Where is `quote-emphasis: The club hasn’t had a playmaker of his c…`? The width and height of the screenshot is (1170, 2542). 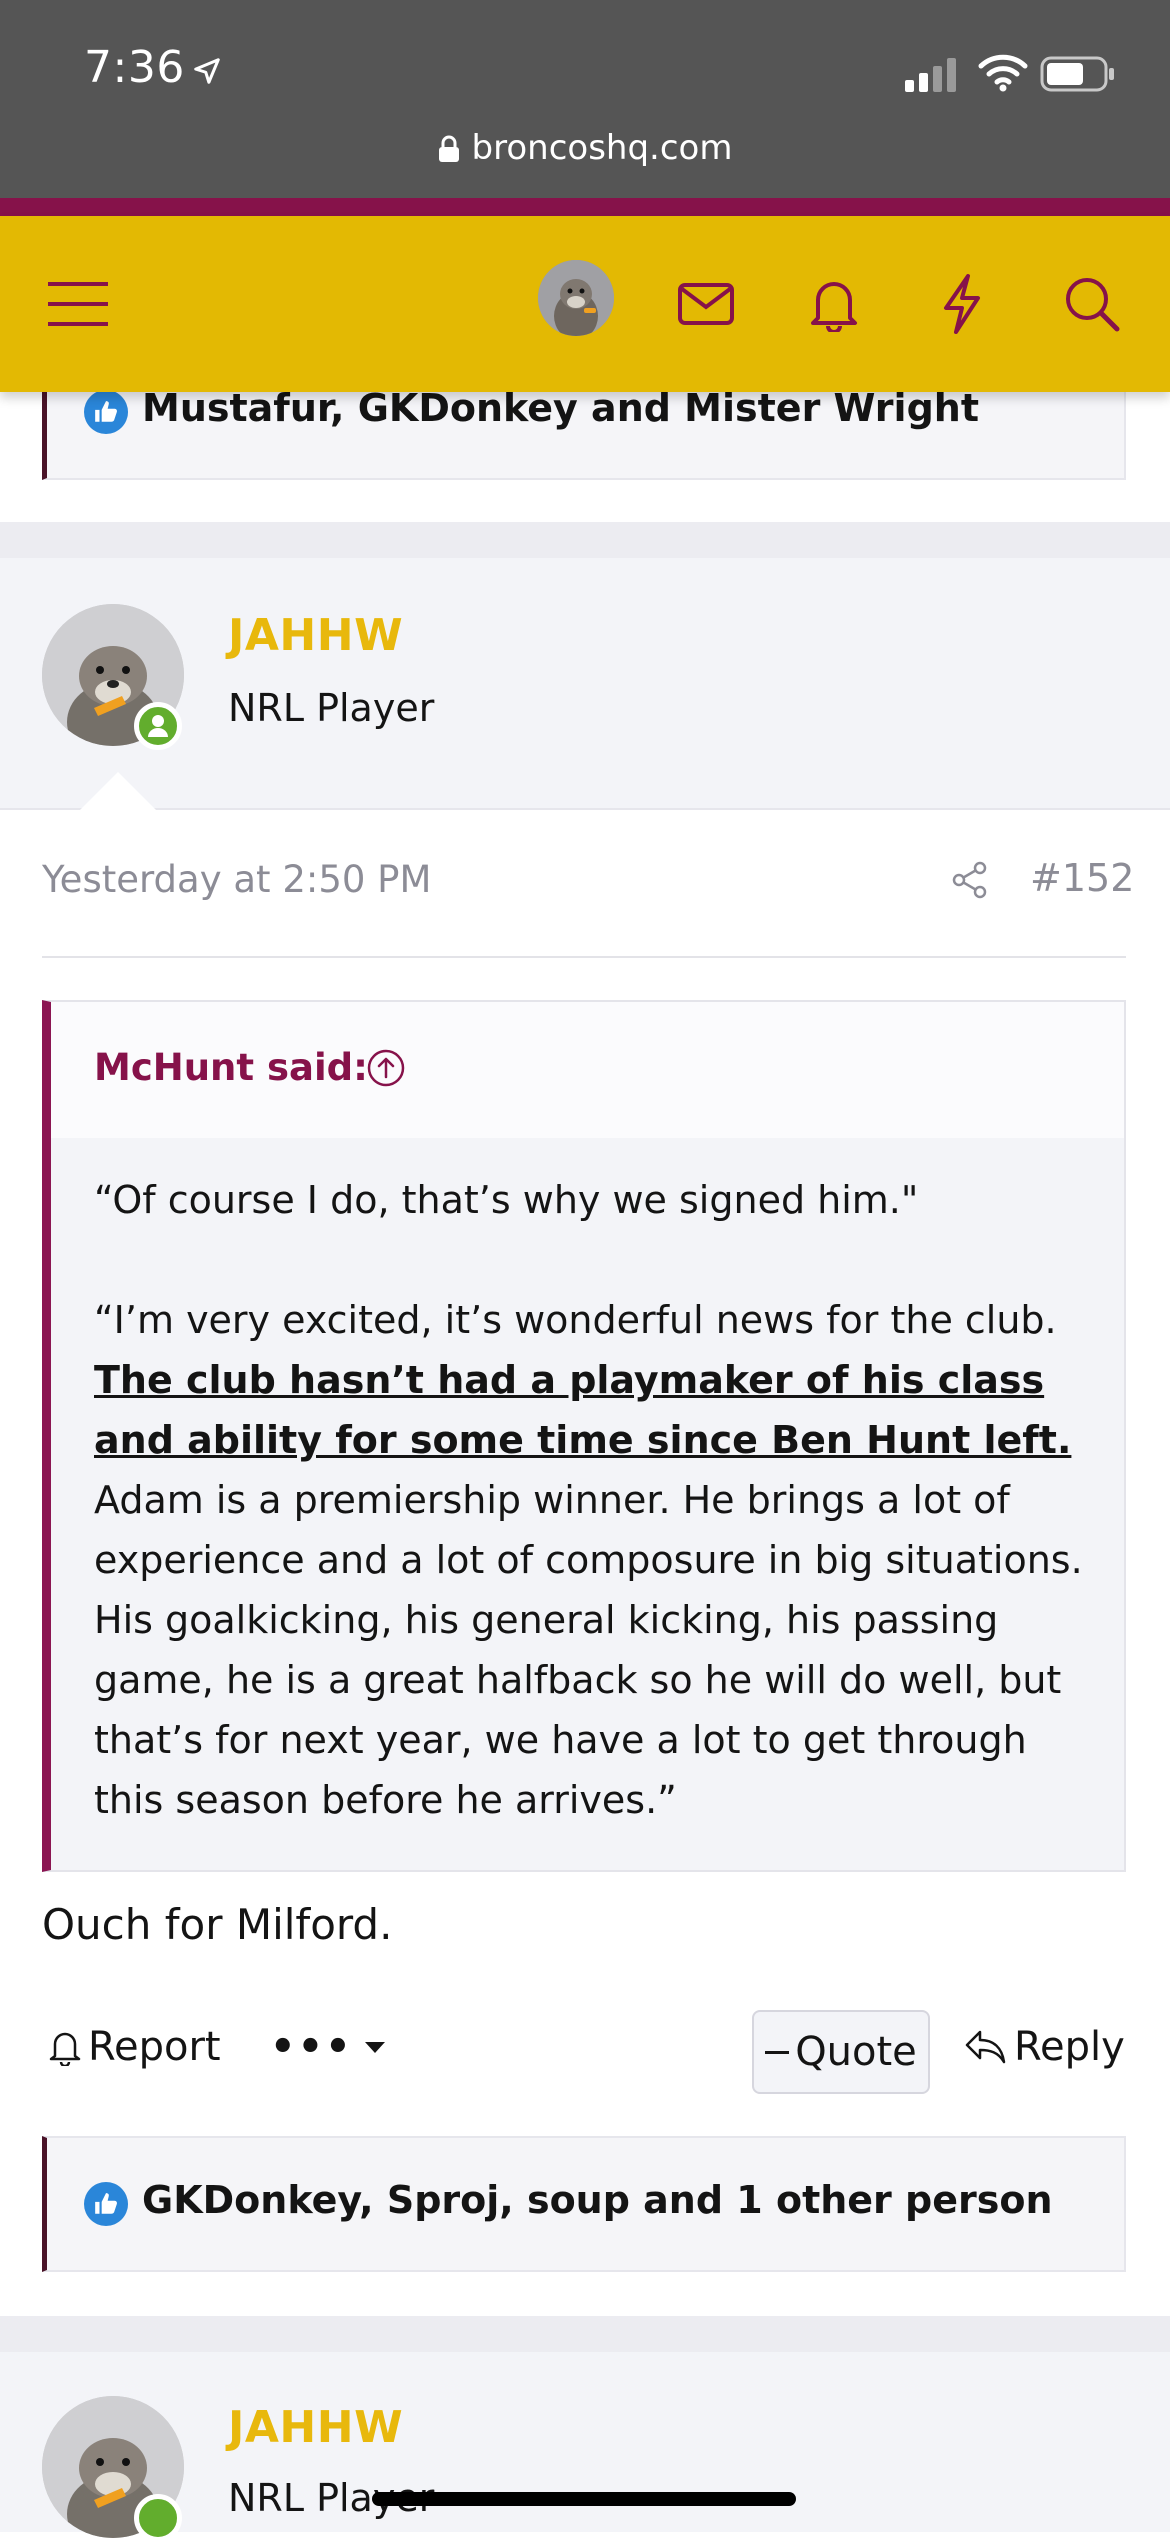
quote-emphasis: The club hasn’t had a playmaker of his c… is located at coordinates (583, 1410).